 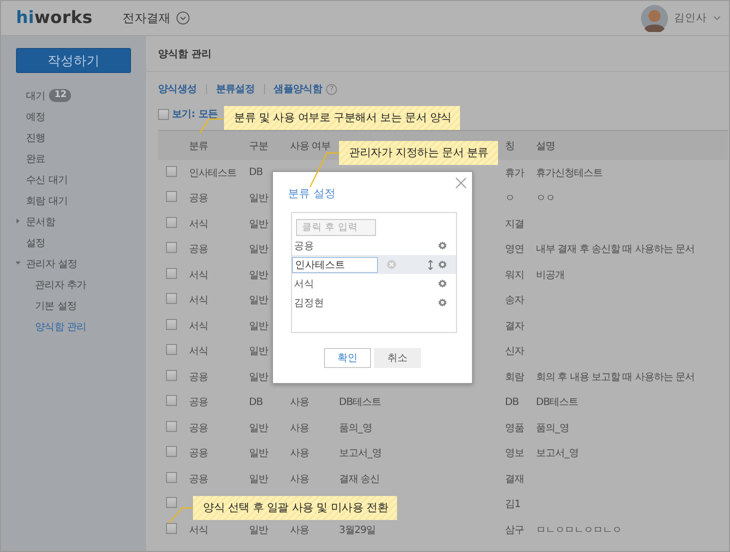 What do you see at coordinates (397, 358) in the screenshot?
I see `cancel-button: 취소` at bounding box center [397, 358].